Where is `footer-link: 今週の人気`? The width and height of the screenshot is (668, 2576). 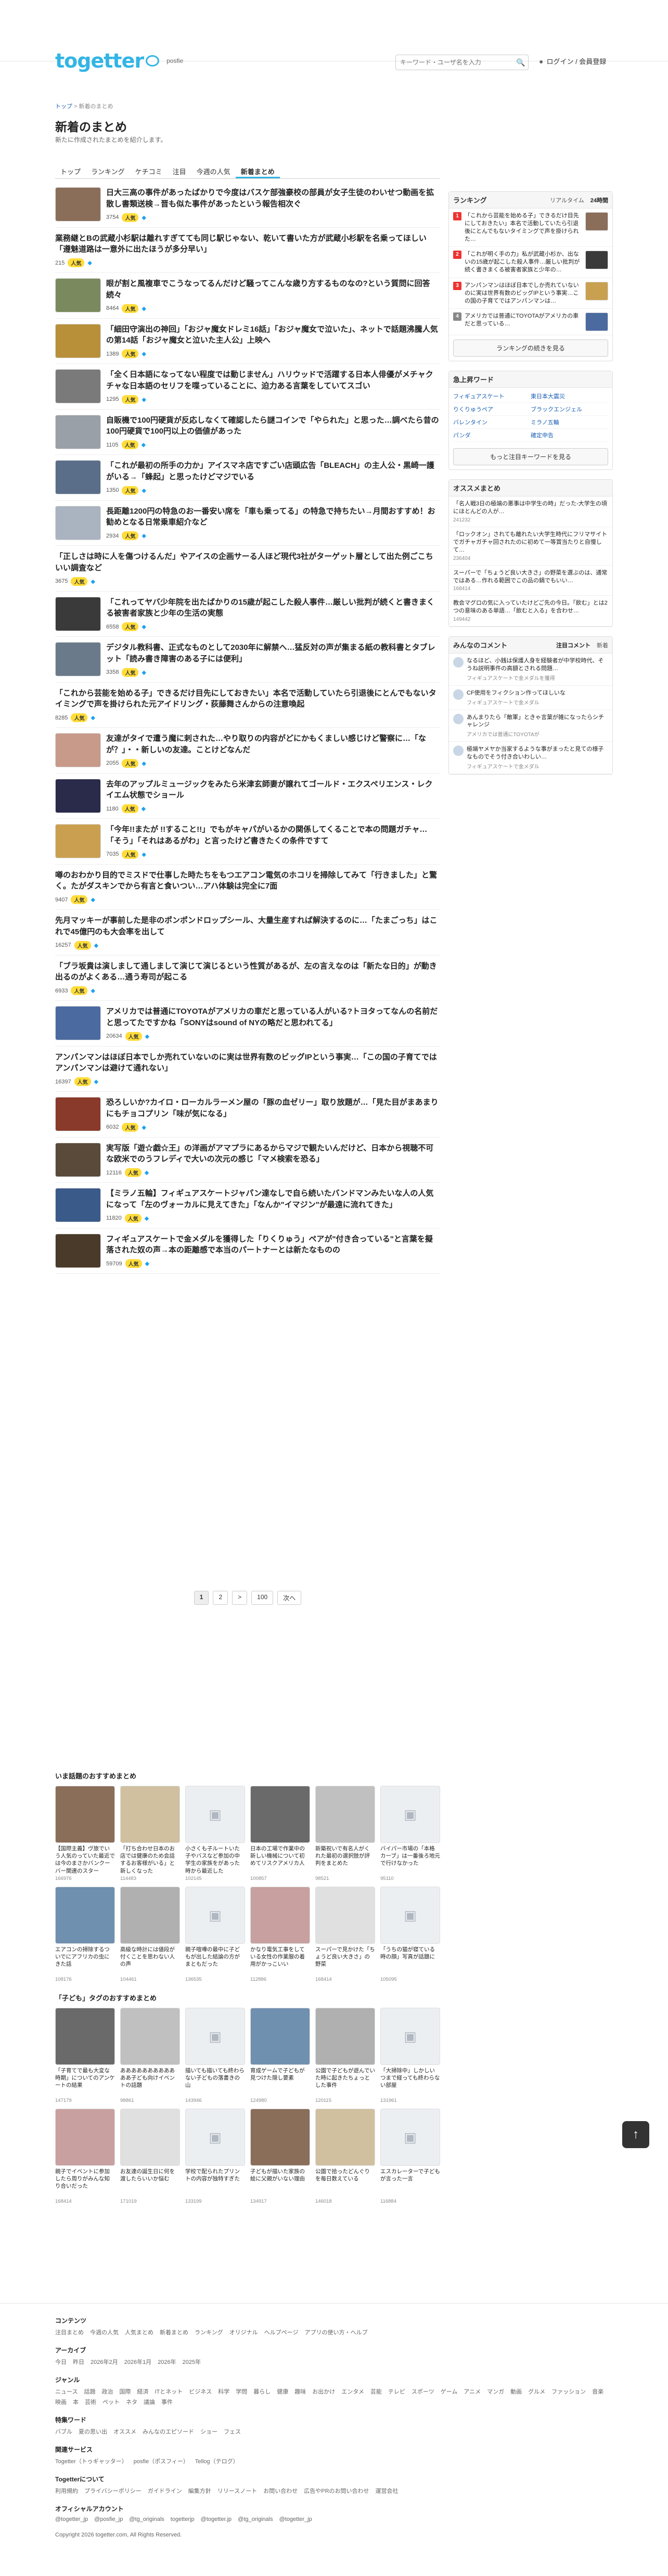 footer-link: 今週の人気 is located at coordinates (104, 2332).